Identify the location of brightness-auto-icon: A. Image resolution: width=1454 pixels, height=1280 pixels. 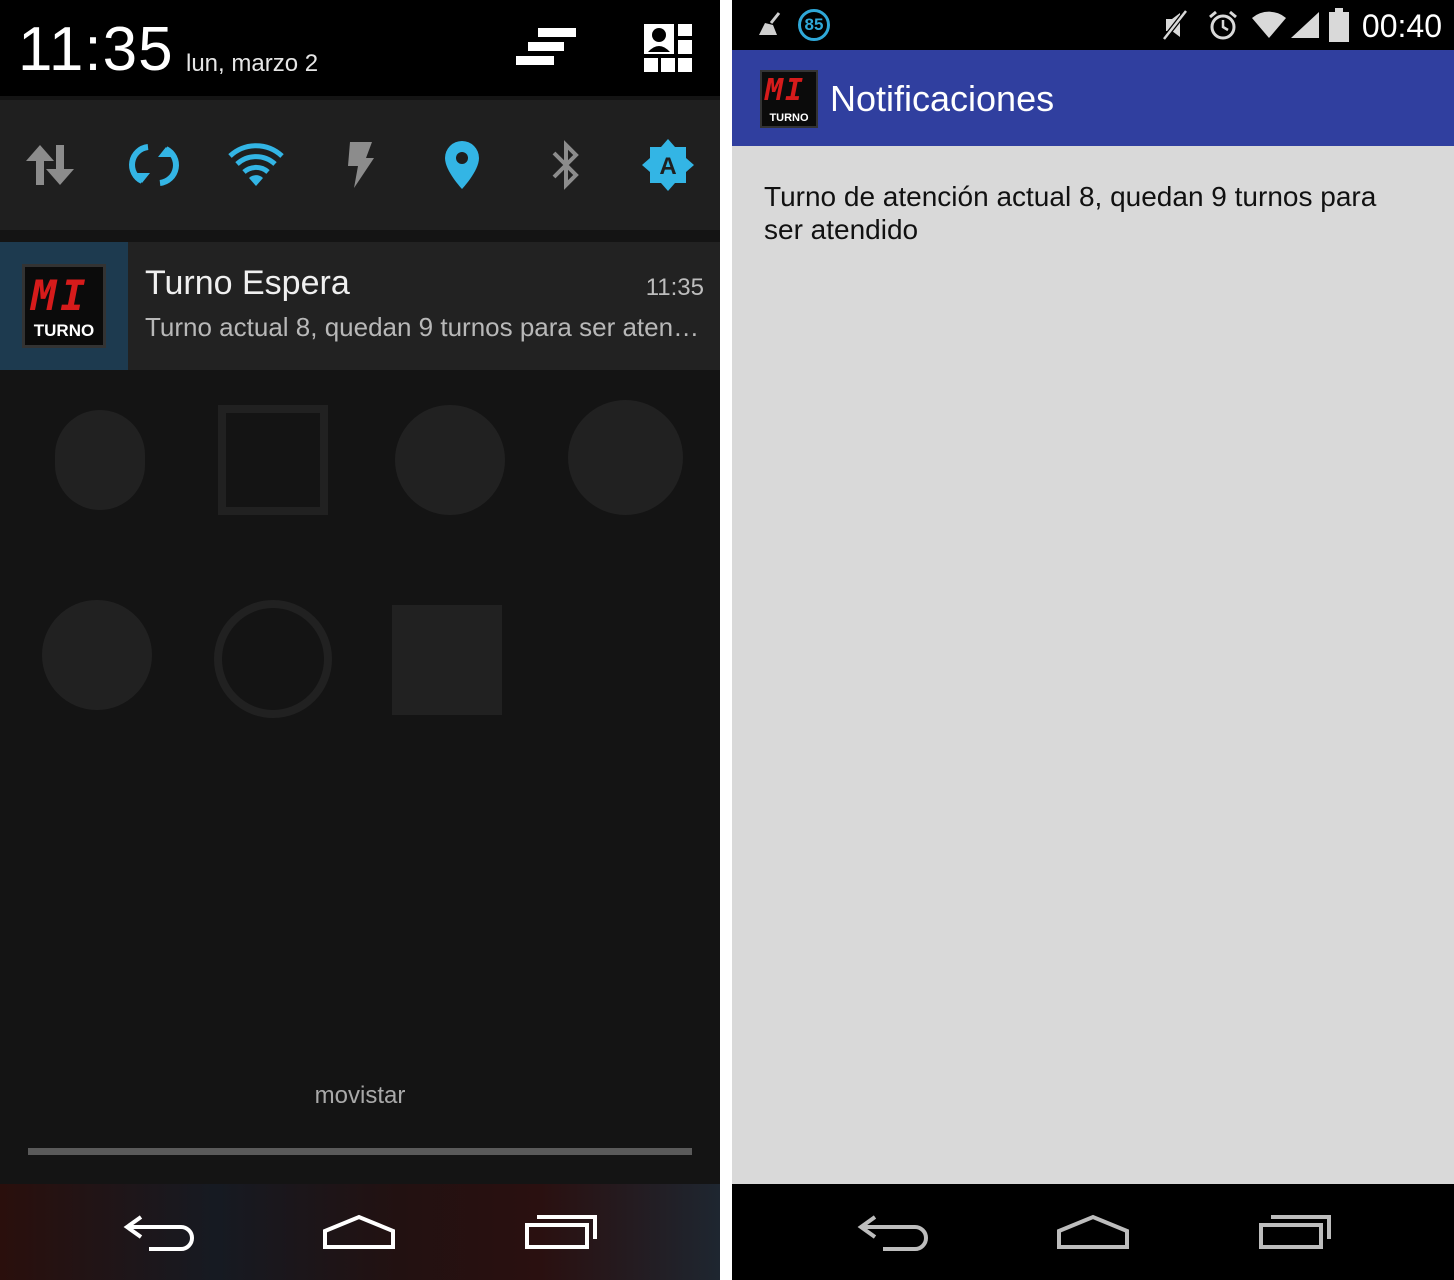
(668, 165).